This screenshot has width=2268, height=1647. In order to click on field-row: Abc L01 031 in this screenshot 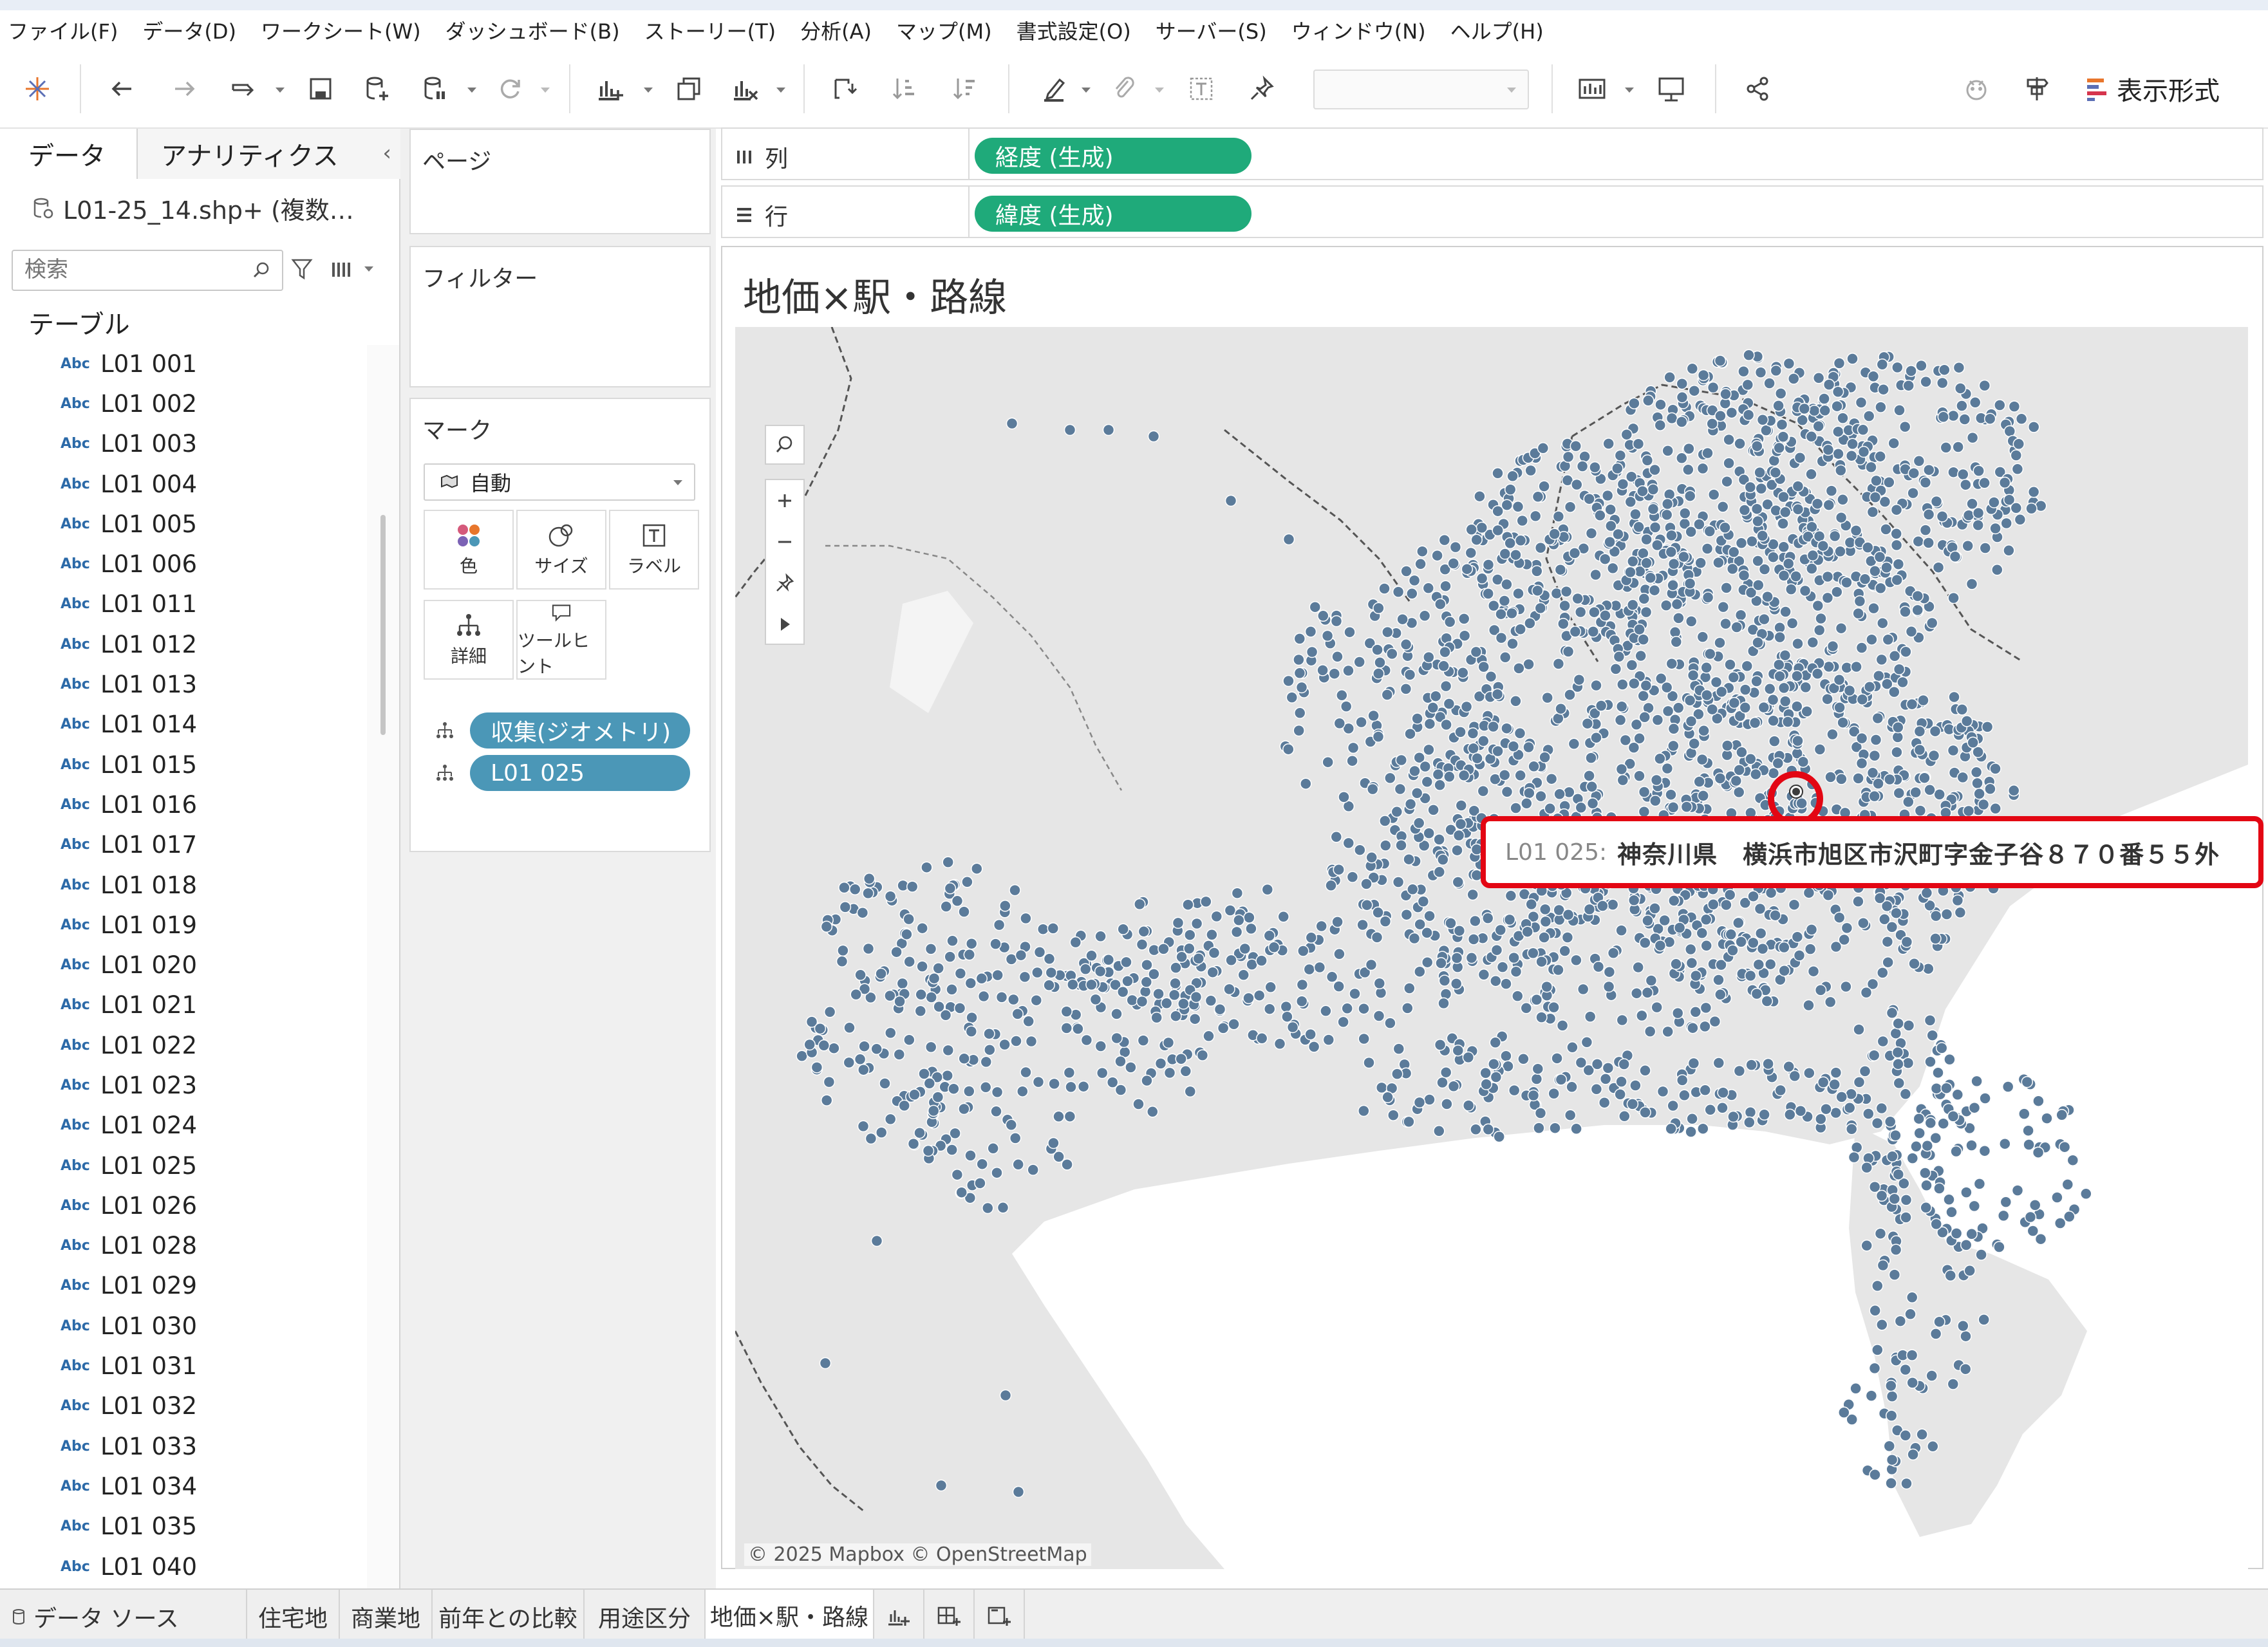, I will do `click(190, 1366)`.